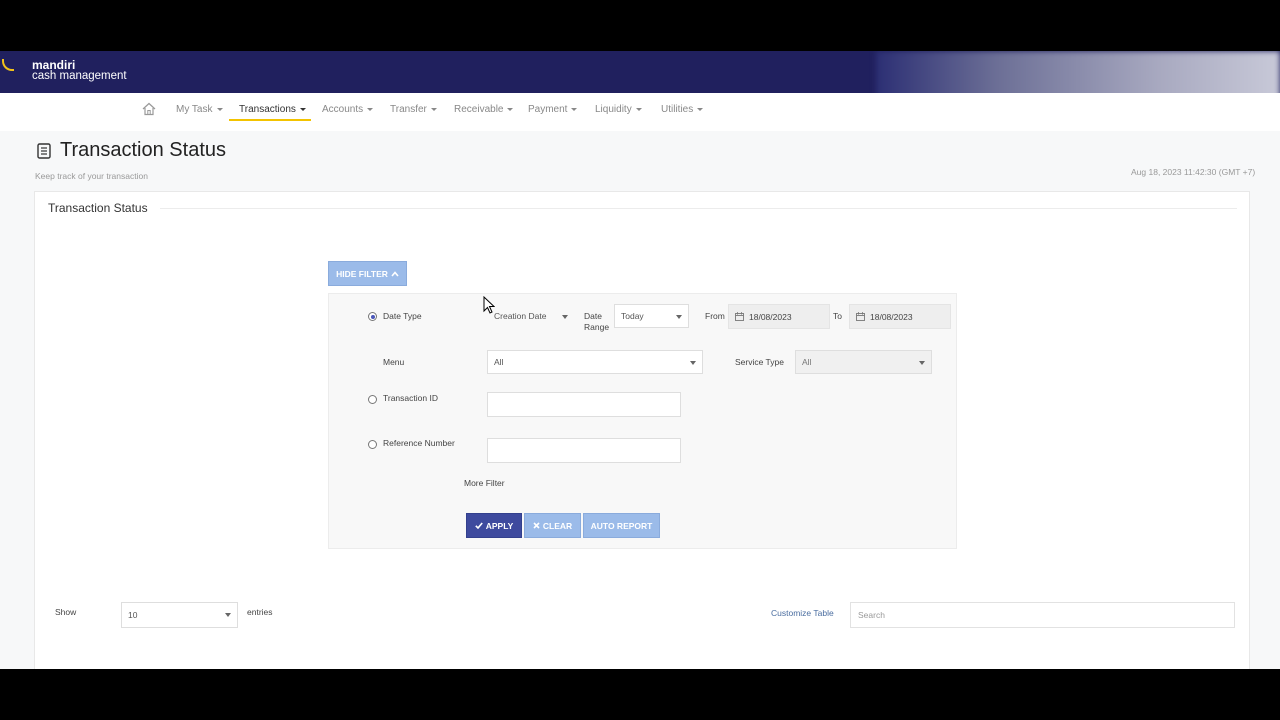 This screenshot has height=720, width=1280. I want to click on date-type-value: Creation Date, so click(520, 316).